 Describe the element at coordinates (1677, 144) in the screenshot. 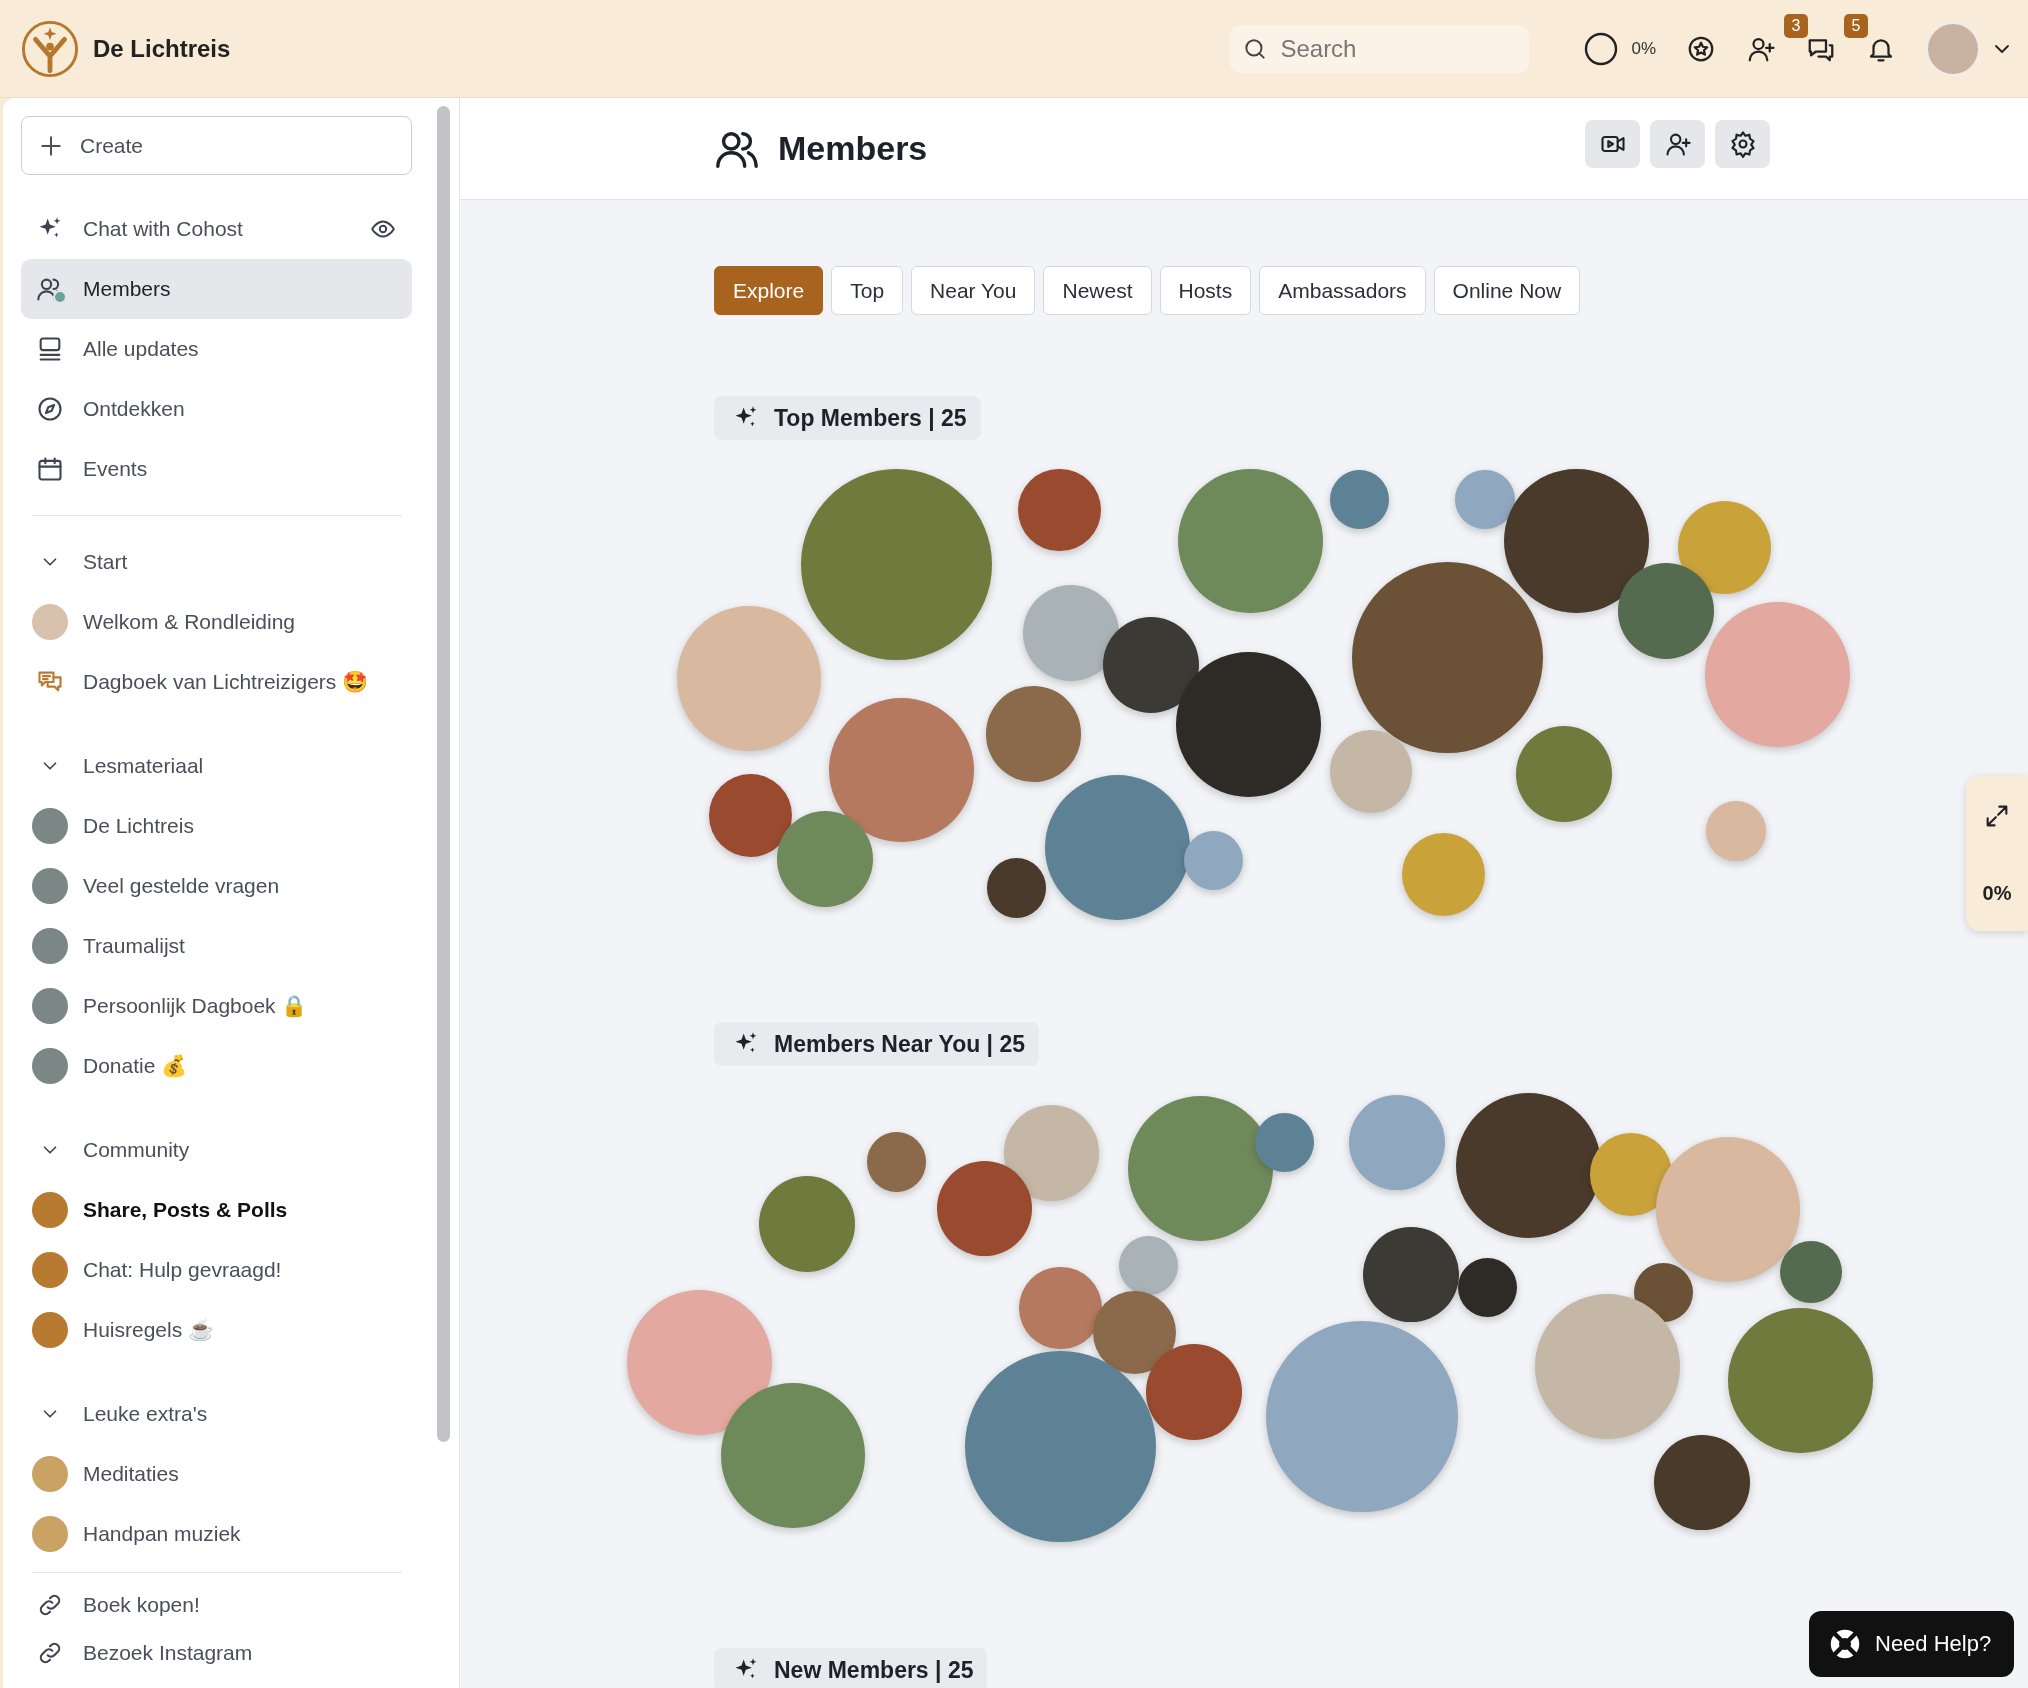

I see `add-member-button` at that location.